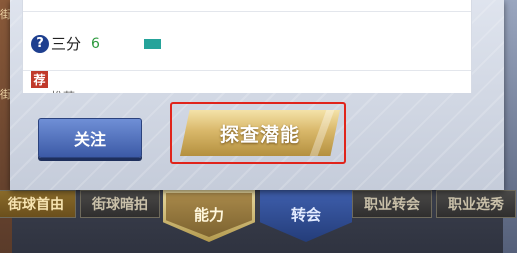 This screenshot has height=253, width=517. Describe the element at coordinates (120, 204) in the screenshot. I see `tab-street-dark: 街球暗拍` at that location.